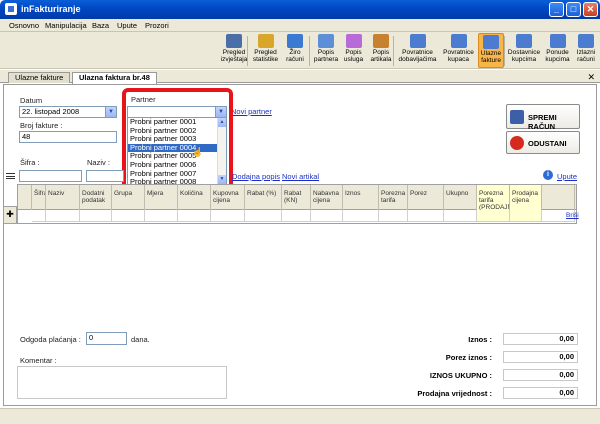 The height and width of the screenshot is (424, 600). Describe the element at coordinates (31, 100) in the screenshot. I see `datum-label: Datum` at that location.